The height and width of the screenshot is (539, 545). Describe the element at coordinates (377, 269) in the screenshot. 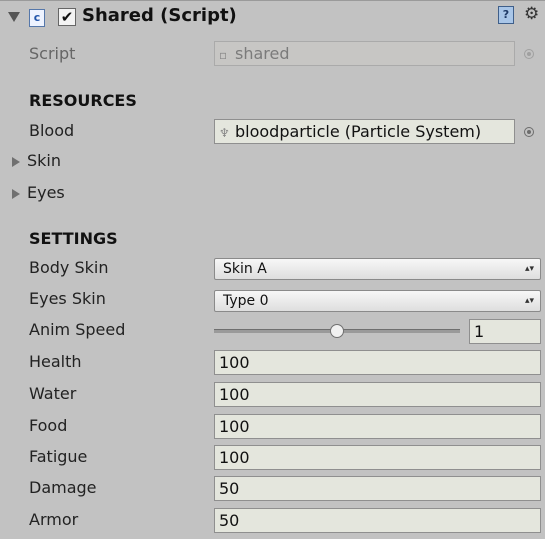

I see `body-skin-dropdown: Skin A ▴▾` at that location.